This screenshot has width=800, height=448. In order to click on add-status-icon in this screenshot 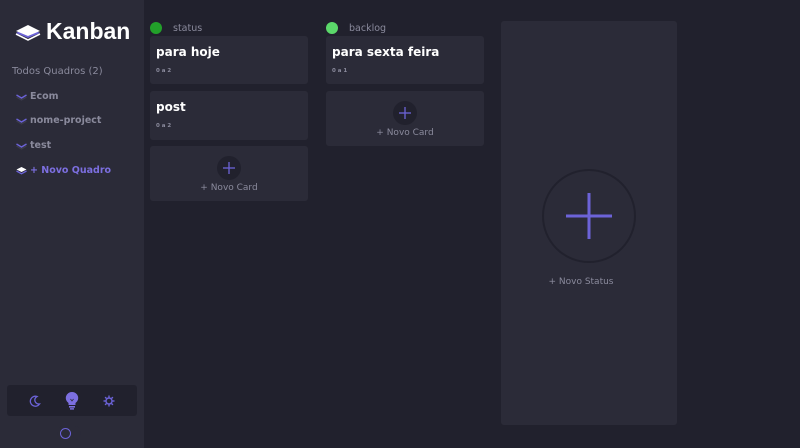, I will do `click(589, 216)`.